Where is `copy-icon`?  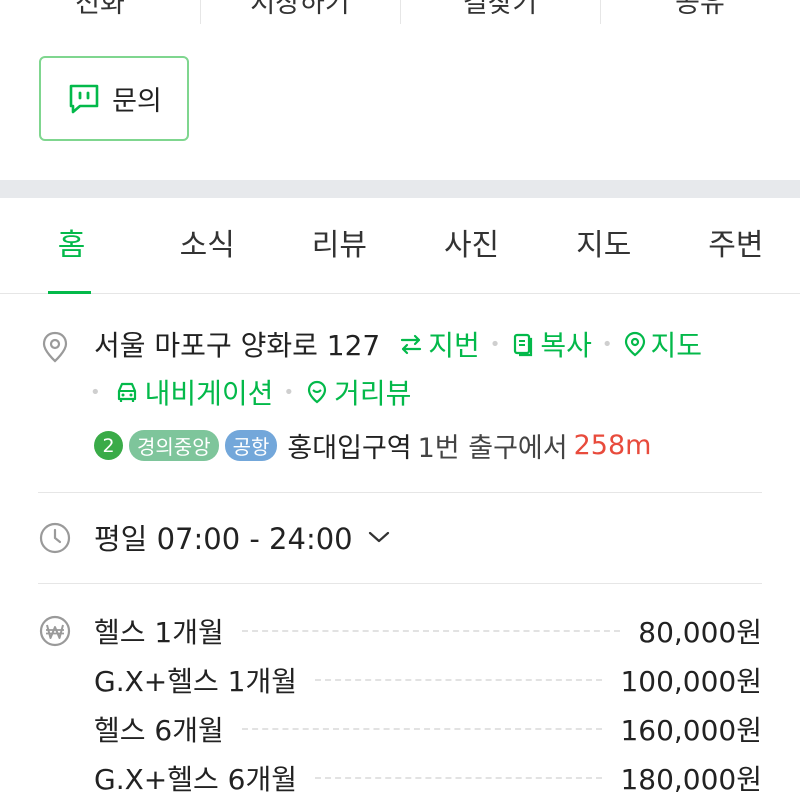 copy-icon is located at coordinates (523, 345).